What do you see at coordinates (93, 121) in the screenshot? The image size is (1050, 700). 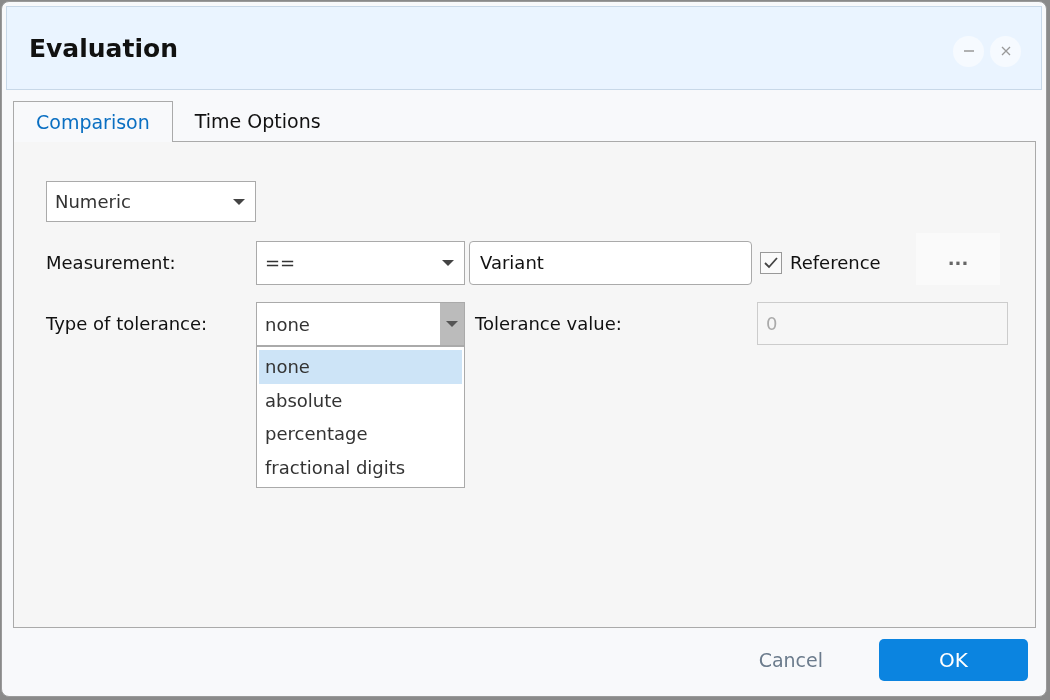 I see `tab: Comparison` at bounding box center [93, 121].